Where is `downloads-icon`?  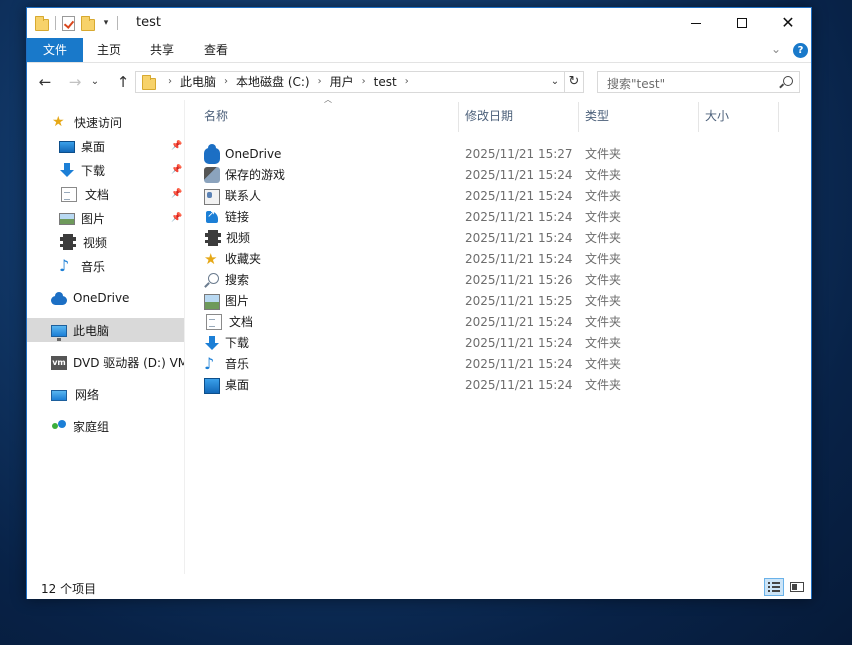
downloads-icon is located at coordinates (67, 170).